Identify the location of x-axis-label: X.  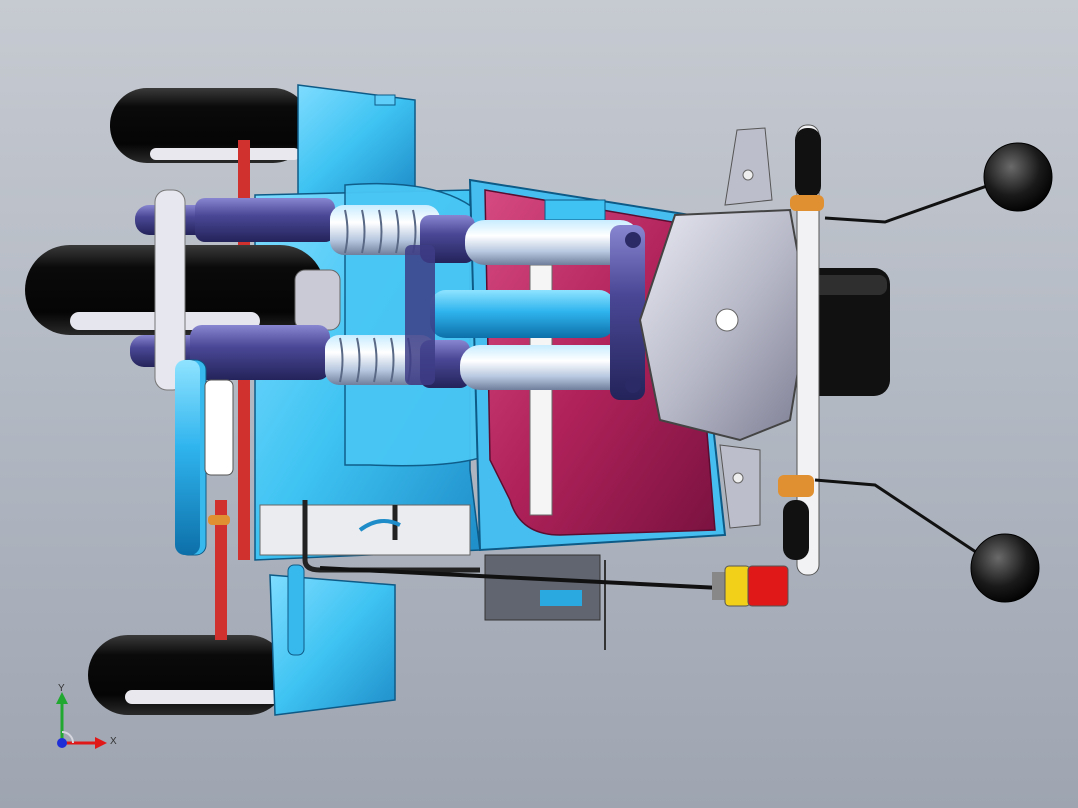
(113, 741).